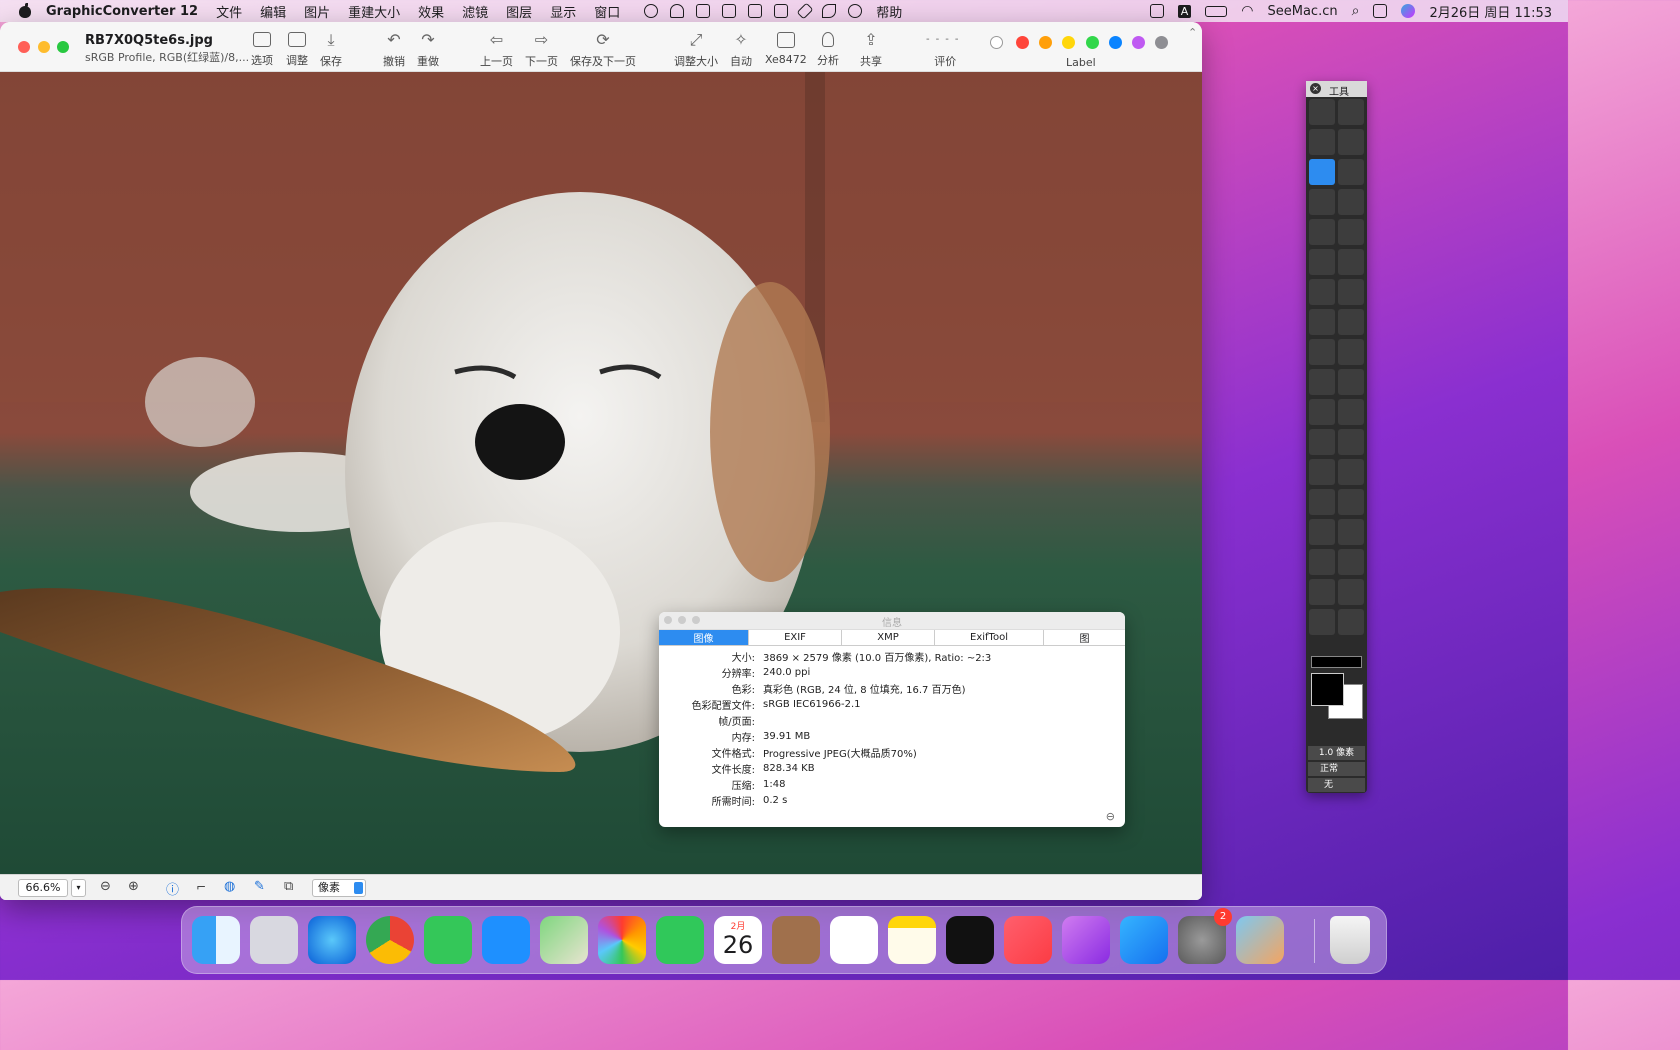 This screenshot has width=1680, height=1050. I want to click on next-page-button: ⇨ 下一页, so click(541, 50).